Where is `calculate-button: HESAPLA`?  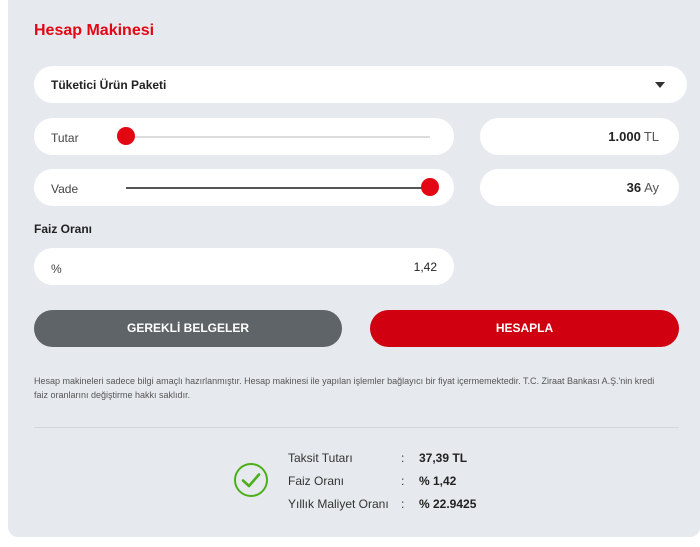 calculate-button: HESAPLA is located at coordinates (524, 328).